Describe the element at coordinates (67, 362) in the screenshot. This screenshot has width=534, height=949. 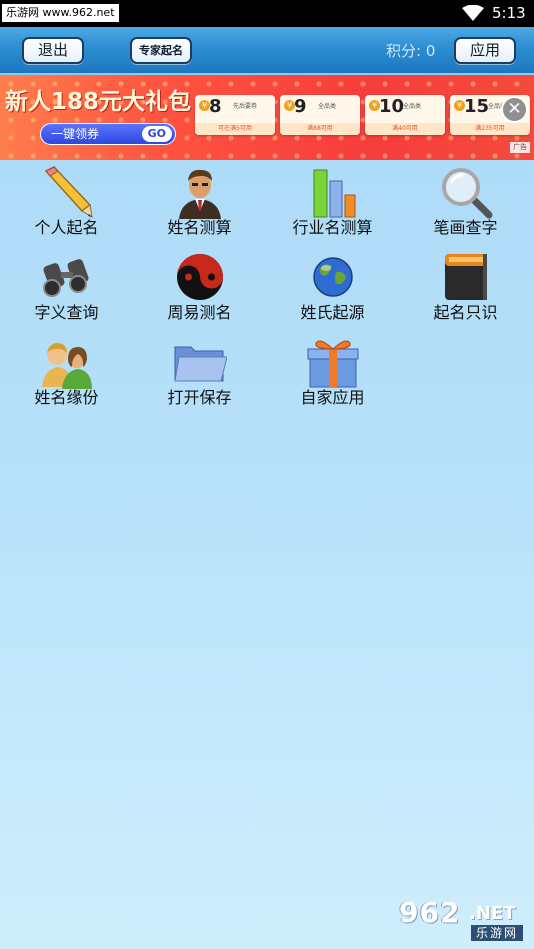
I see `couple-icon` at that location.